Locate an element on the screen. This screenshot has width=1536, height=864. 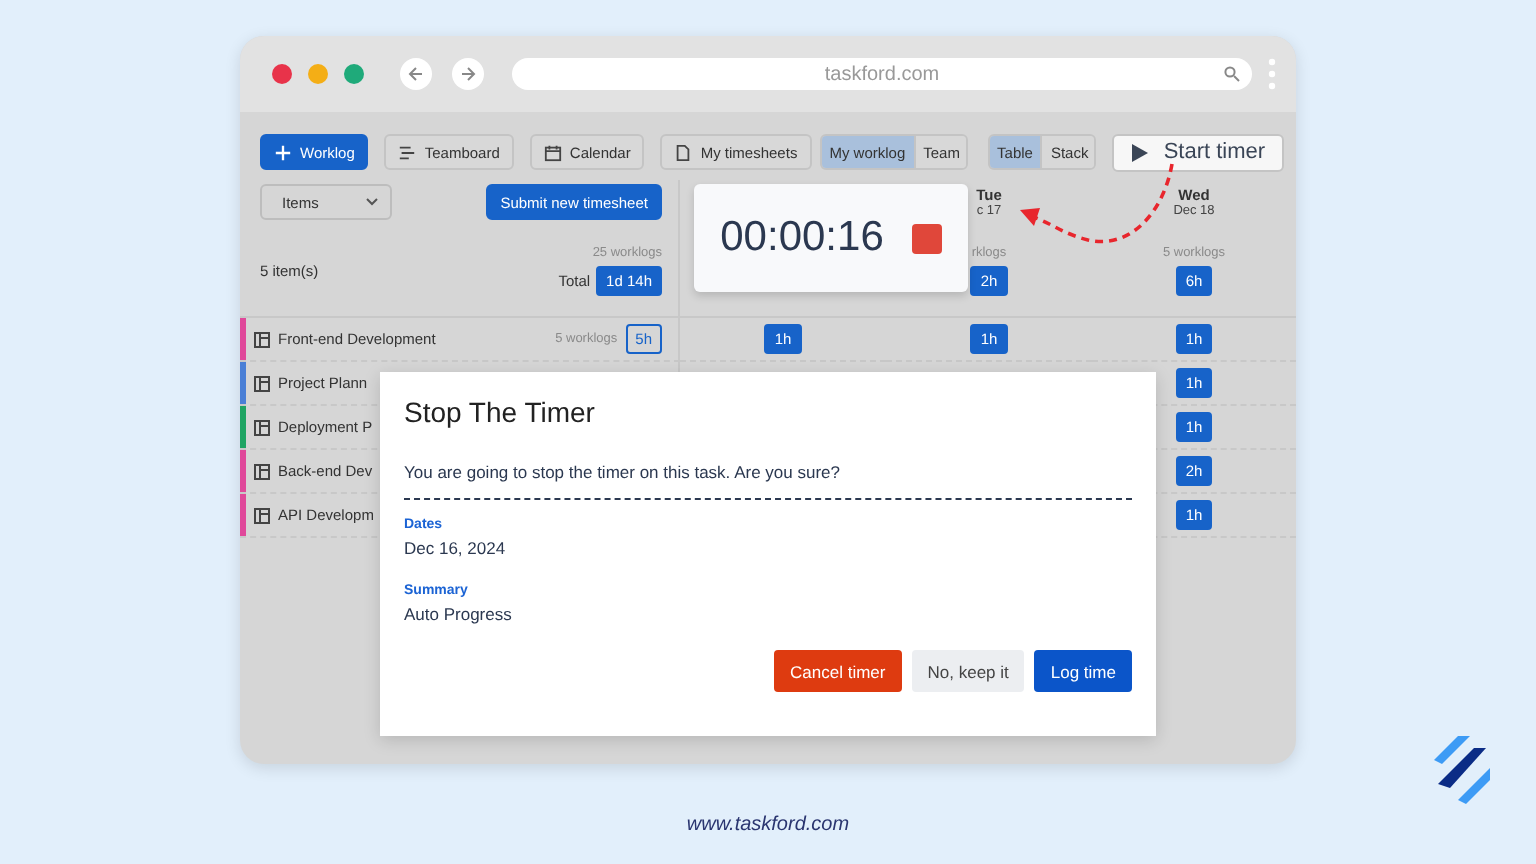
forward-arrow-icon is located at coordinates (468, 74).